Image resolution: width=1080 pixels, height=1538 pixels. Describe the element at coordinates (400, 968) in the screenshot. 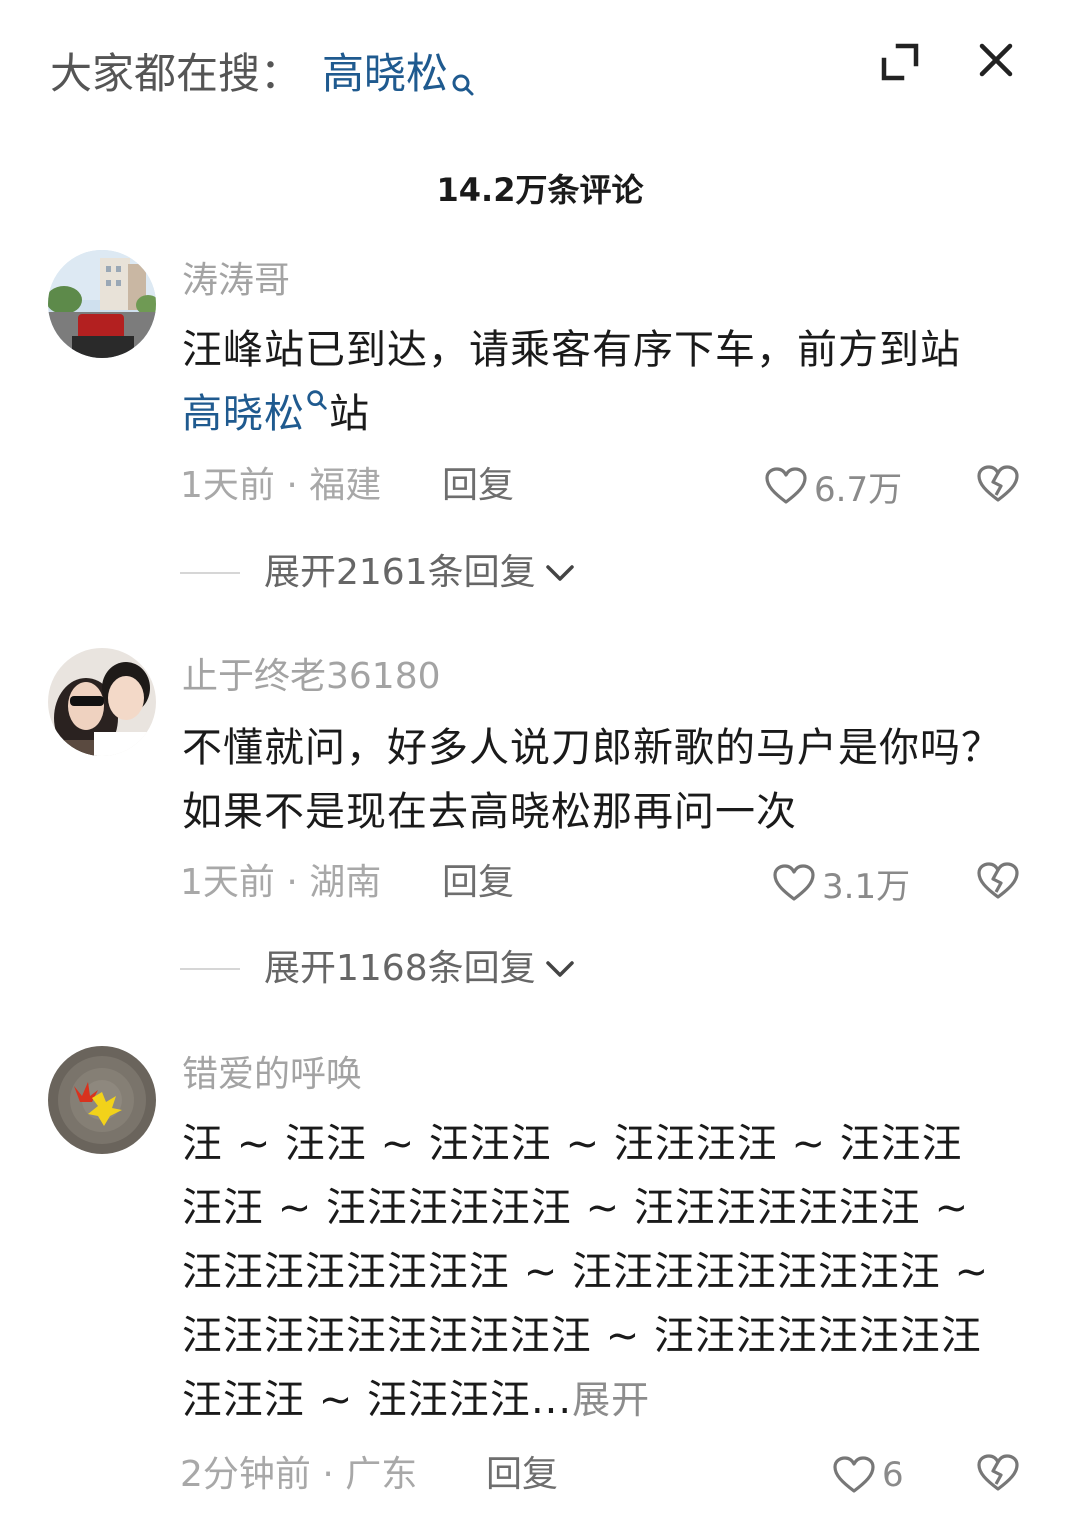

I see `expand-replies-label: 展开1168条回复` at that location.